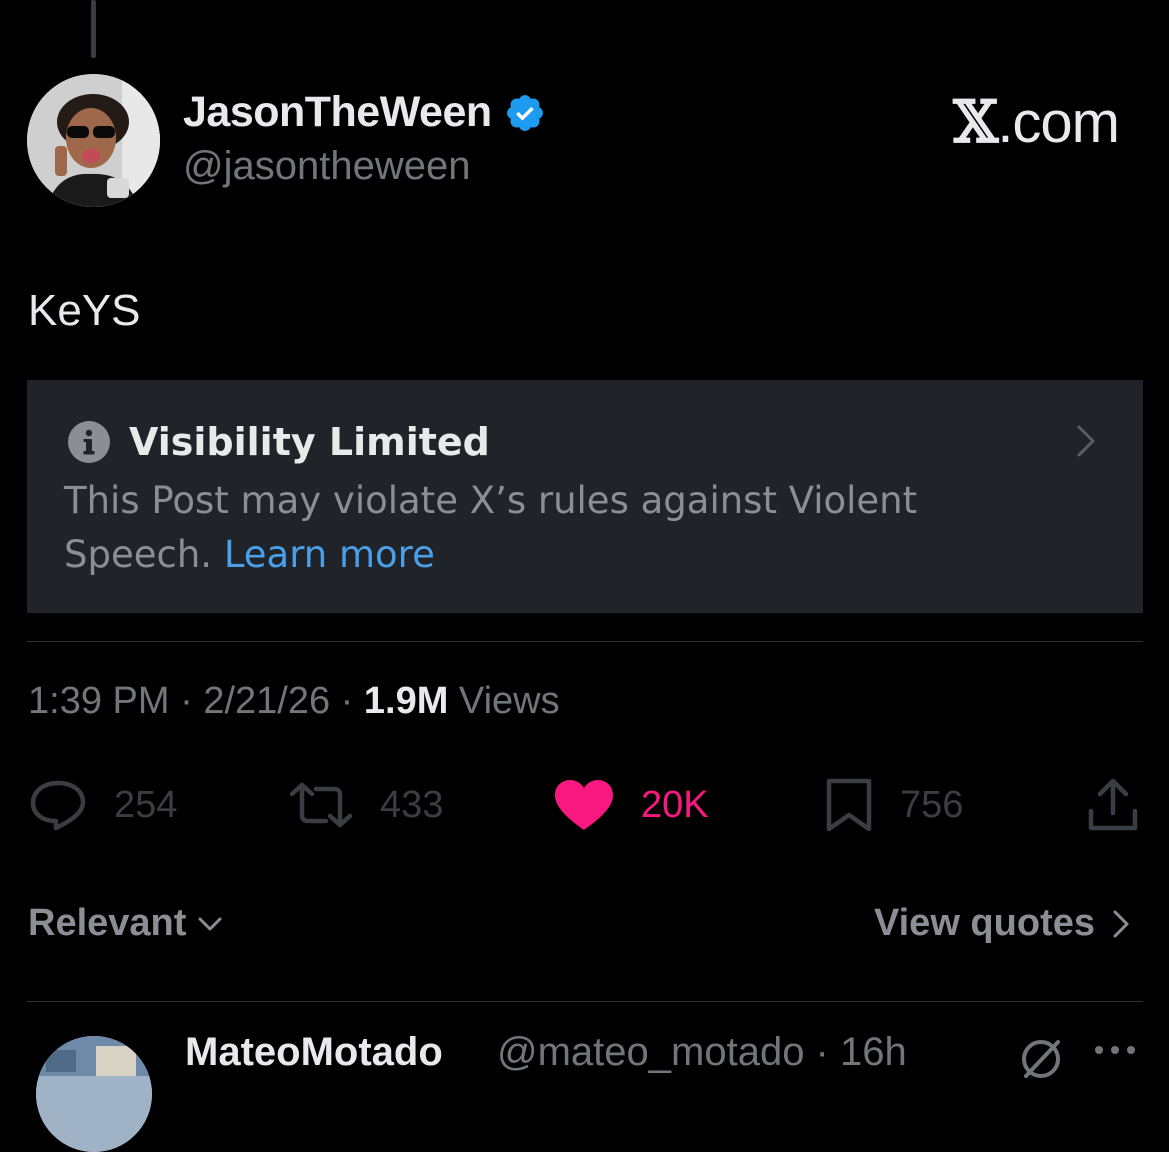 Image resolution: width=1169 pixels, height=1152 pixels. I want to click on bookmark-button: 756, so click(893, 805).